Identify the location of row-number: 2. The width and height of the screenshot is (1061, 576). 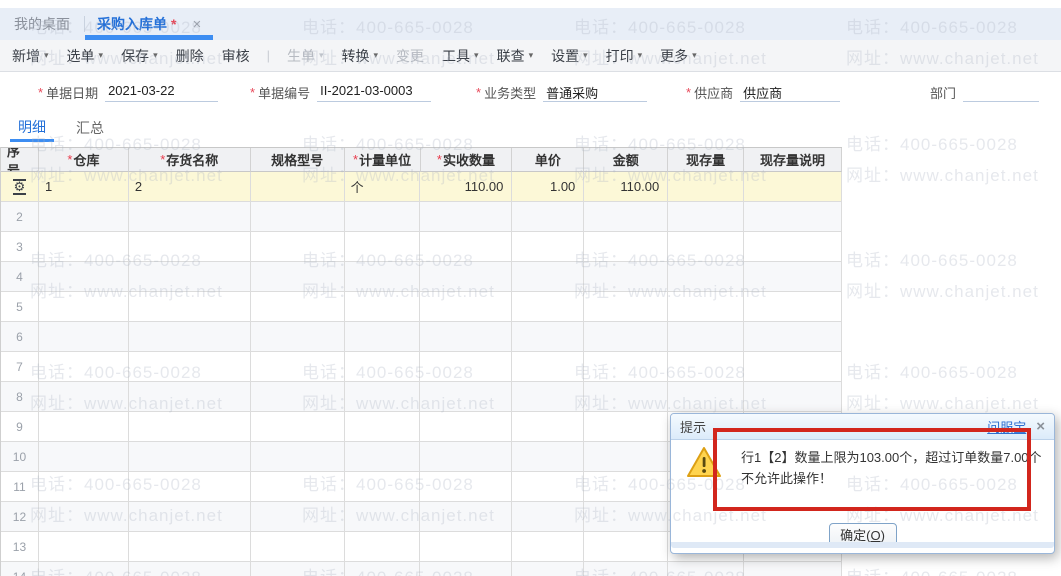
(19, 216).